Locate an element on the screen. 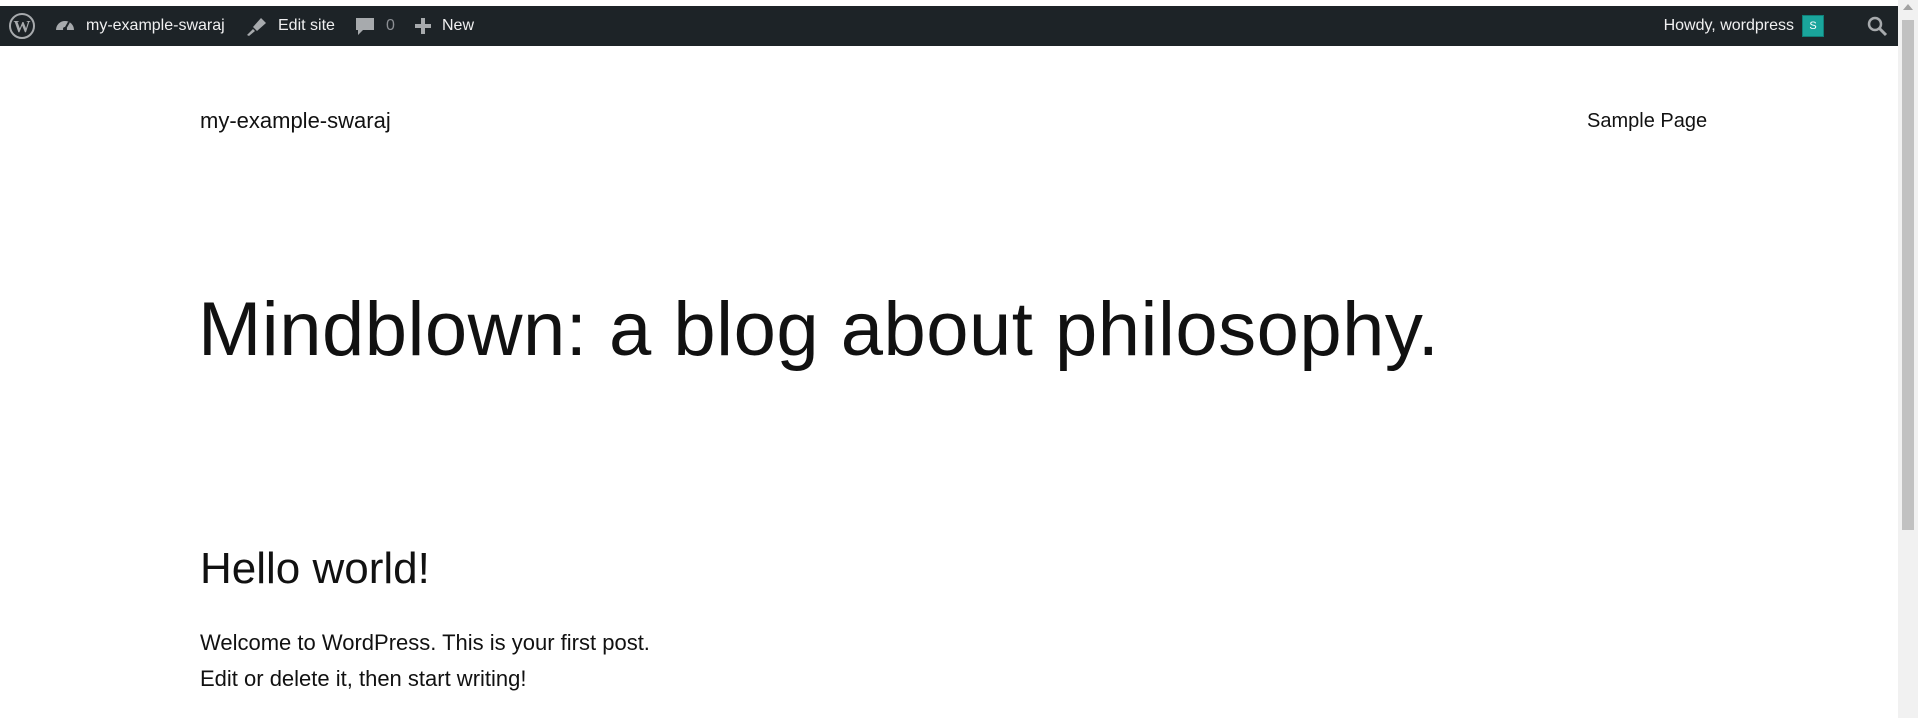  plus-icon is located at coordinates (423, 26).